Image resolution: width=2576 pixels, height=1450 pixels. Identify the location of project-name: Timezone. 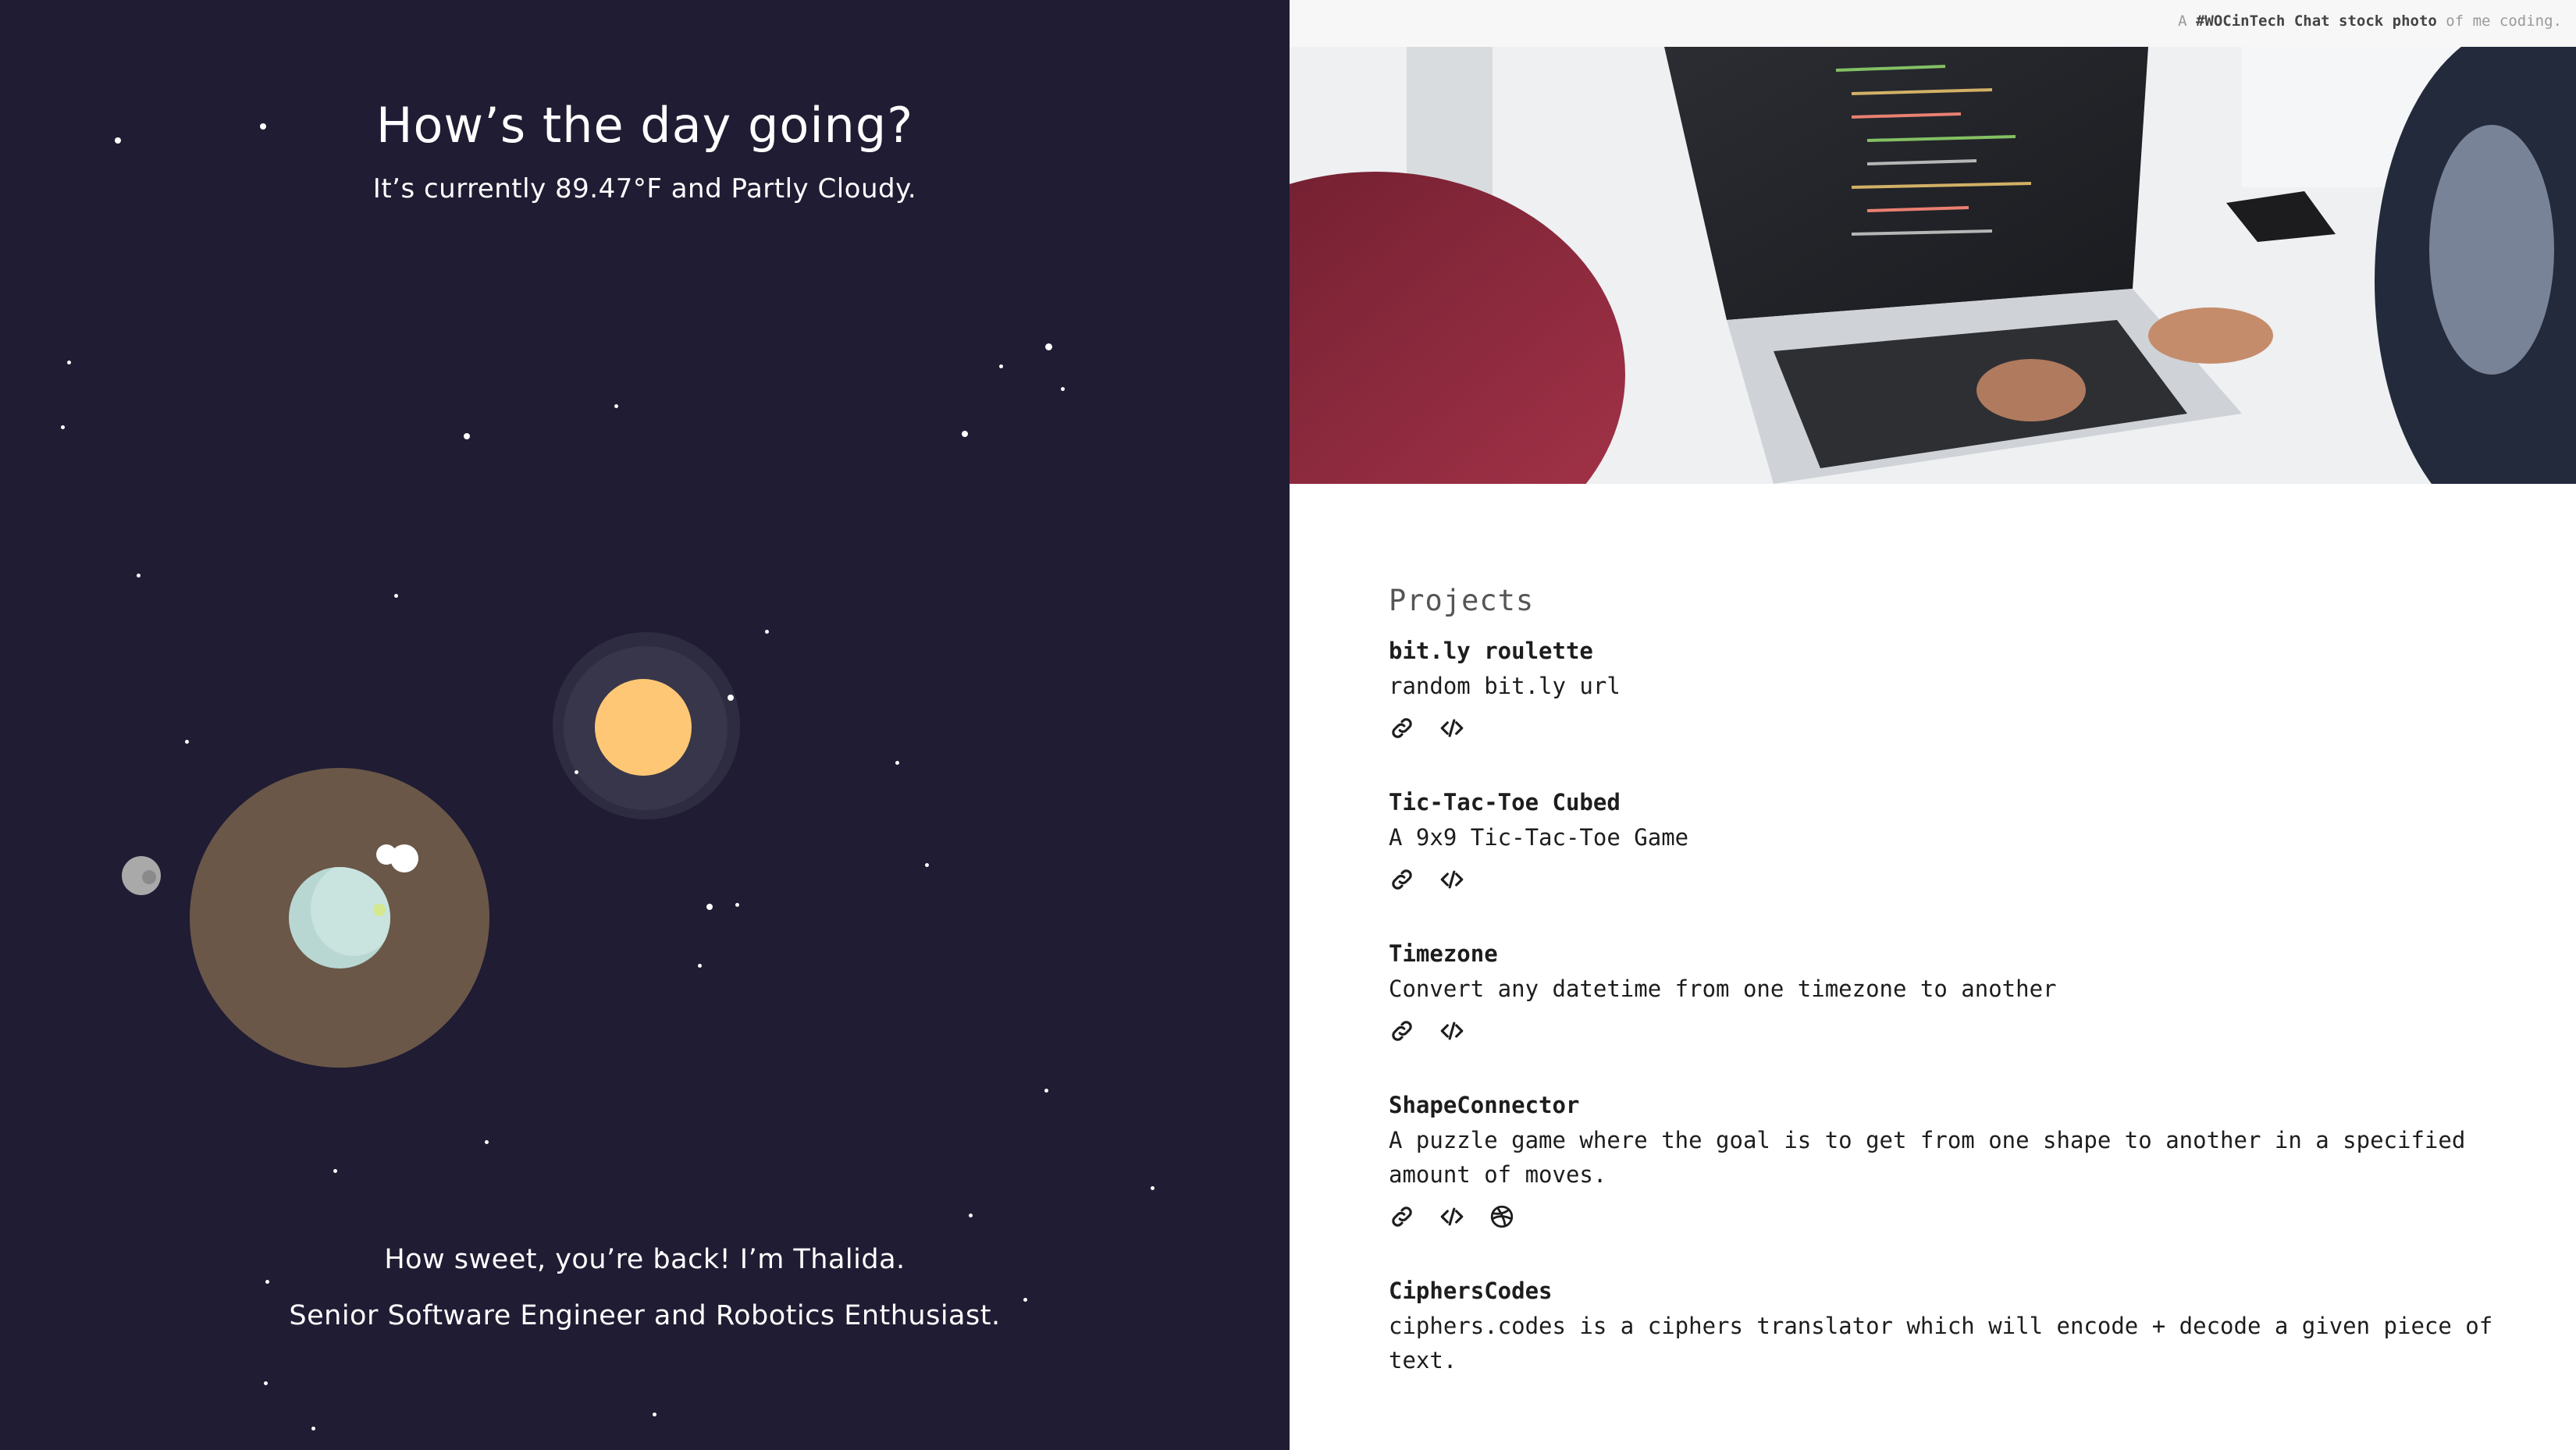
(1443, 953).